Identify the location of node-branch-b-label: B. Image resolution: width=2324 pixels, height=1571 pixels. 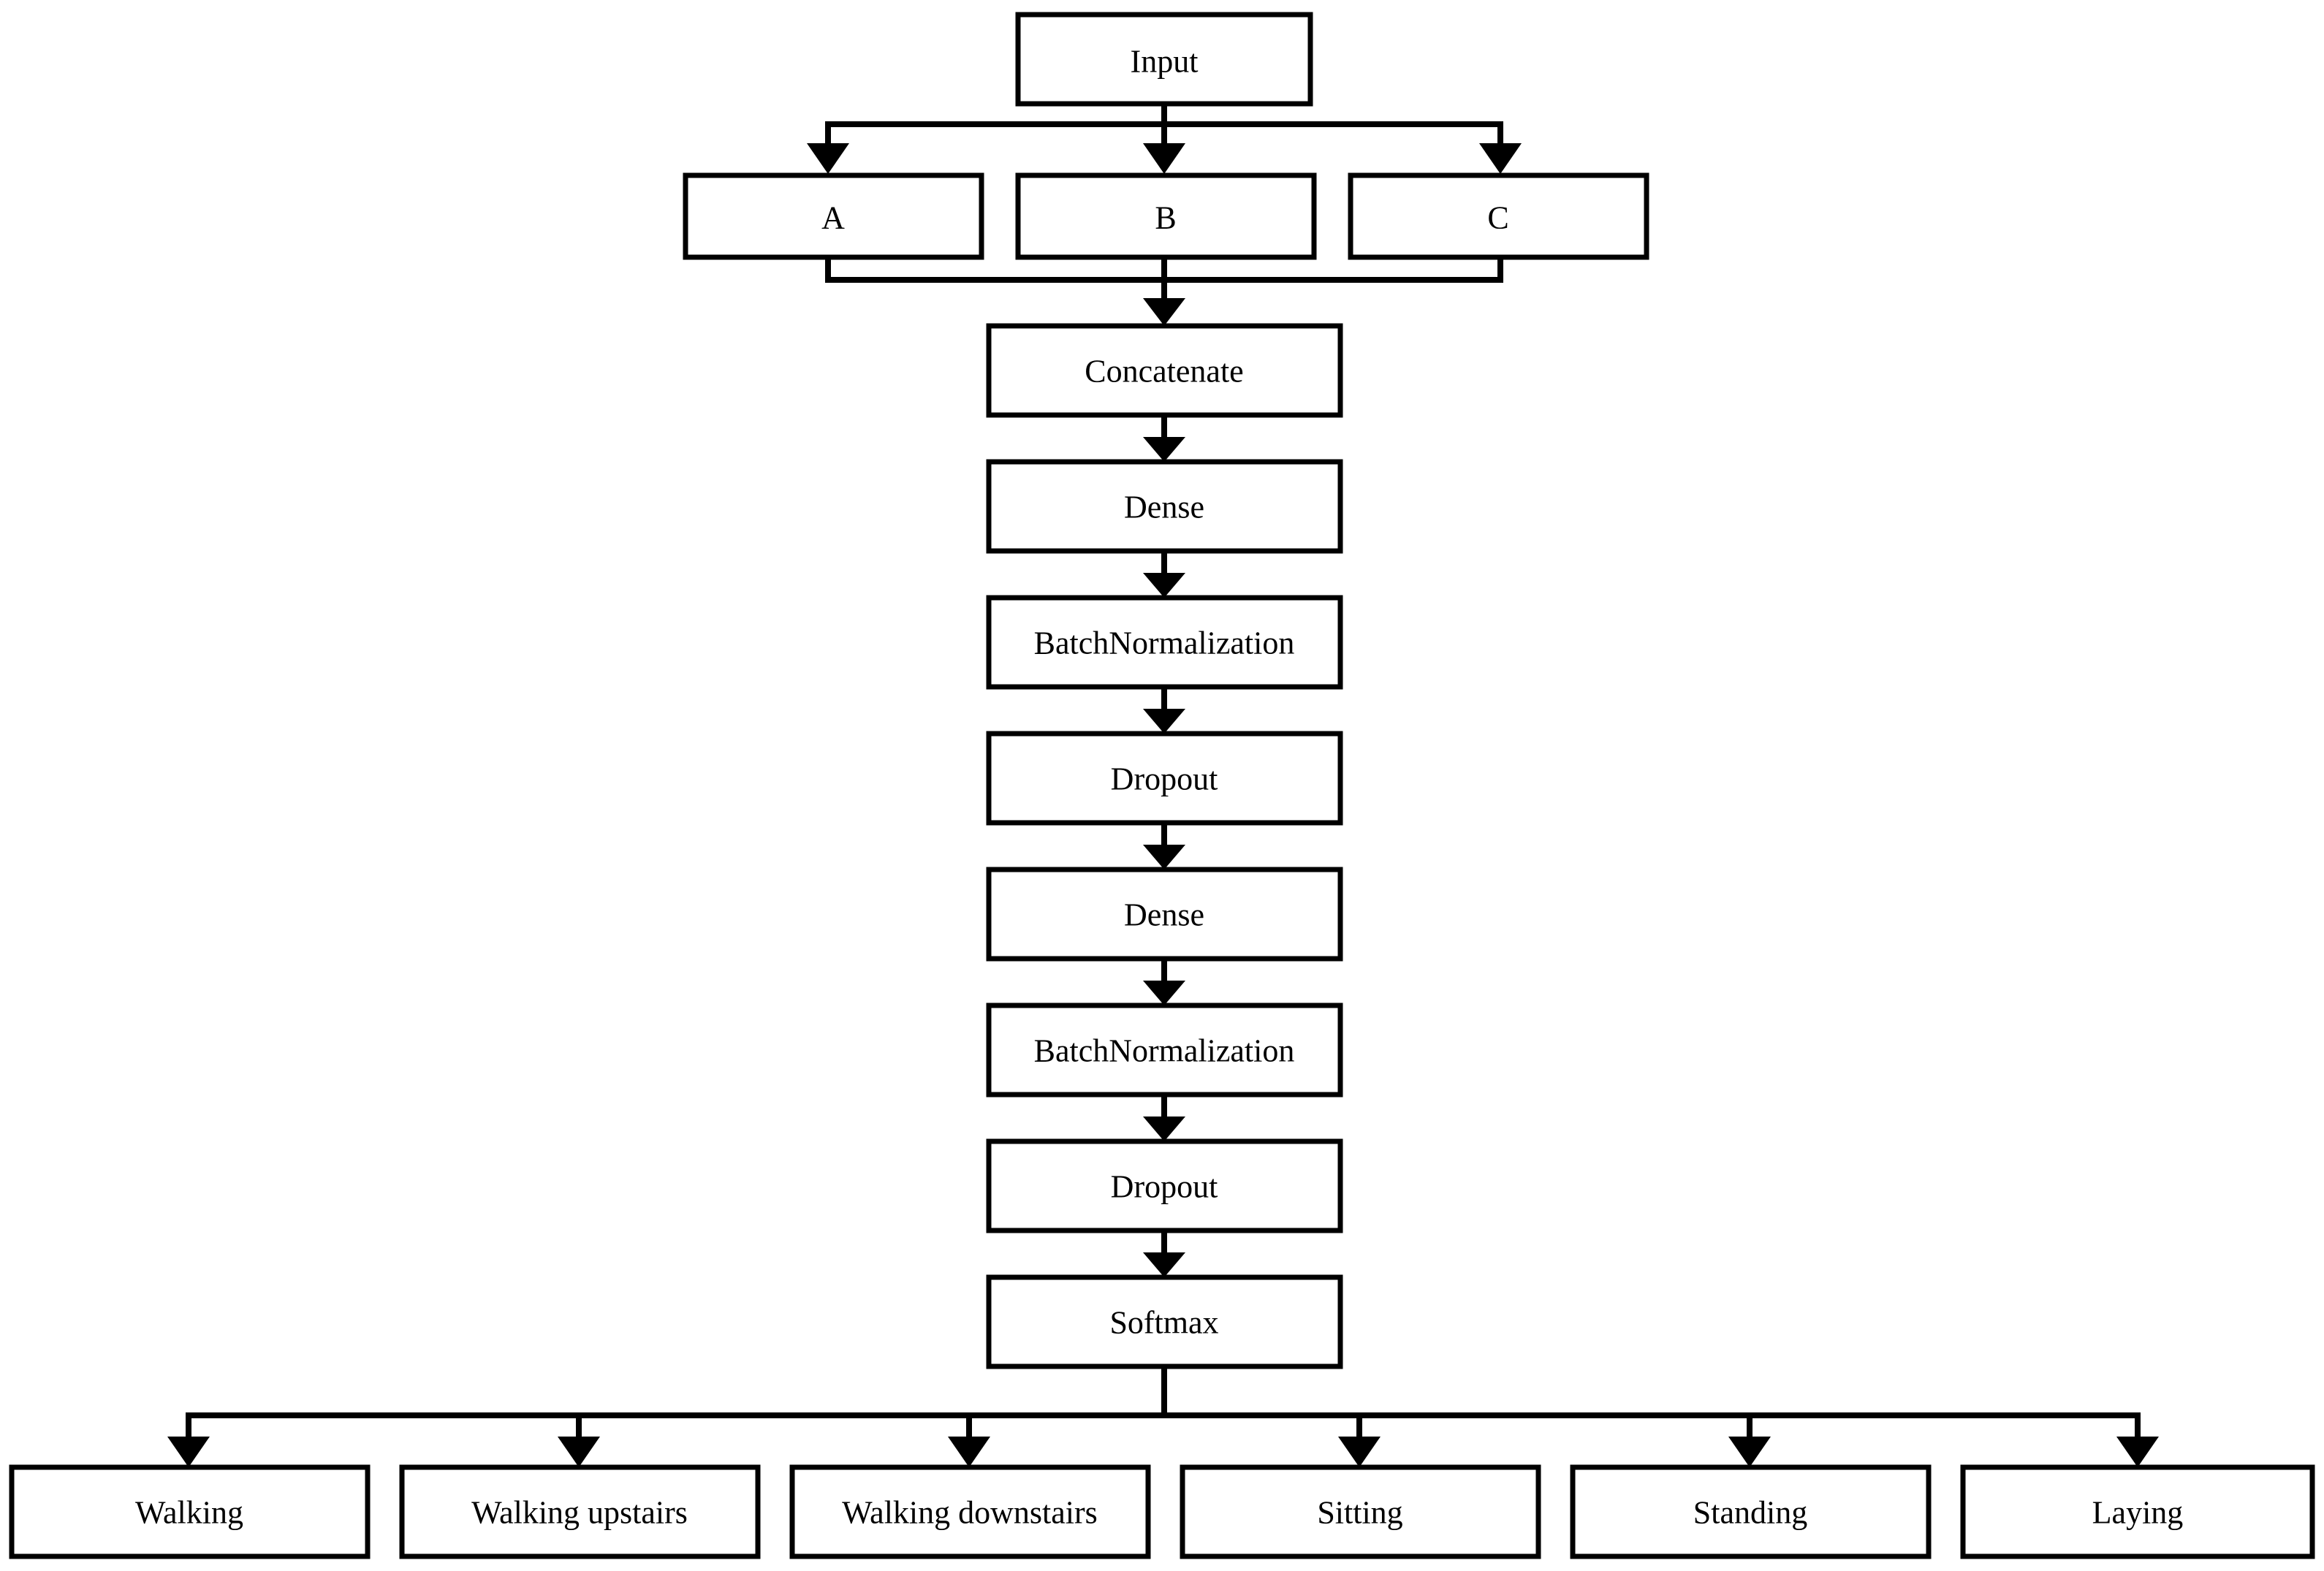
(1165, 218).